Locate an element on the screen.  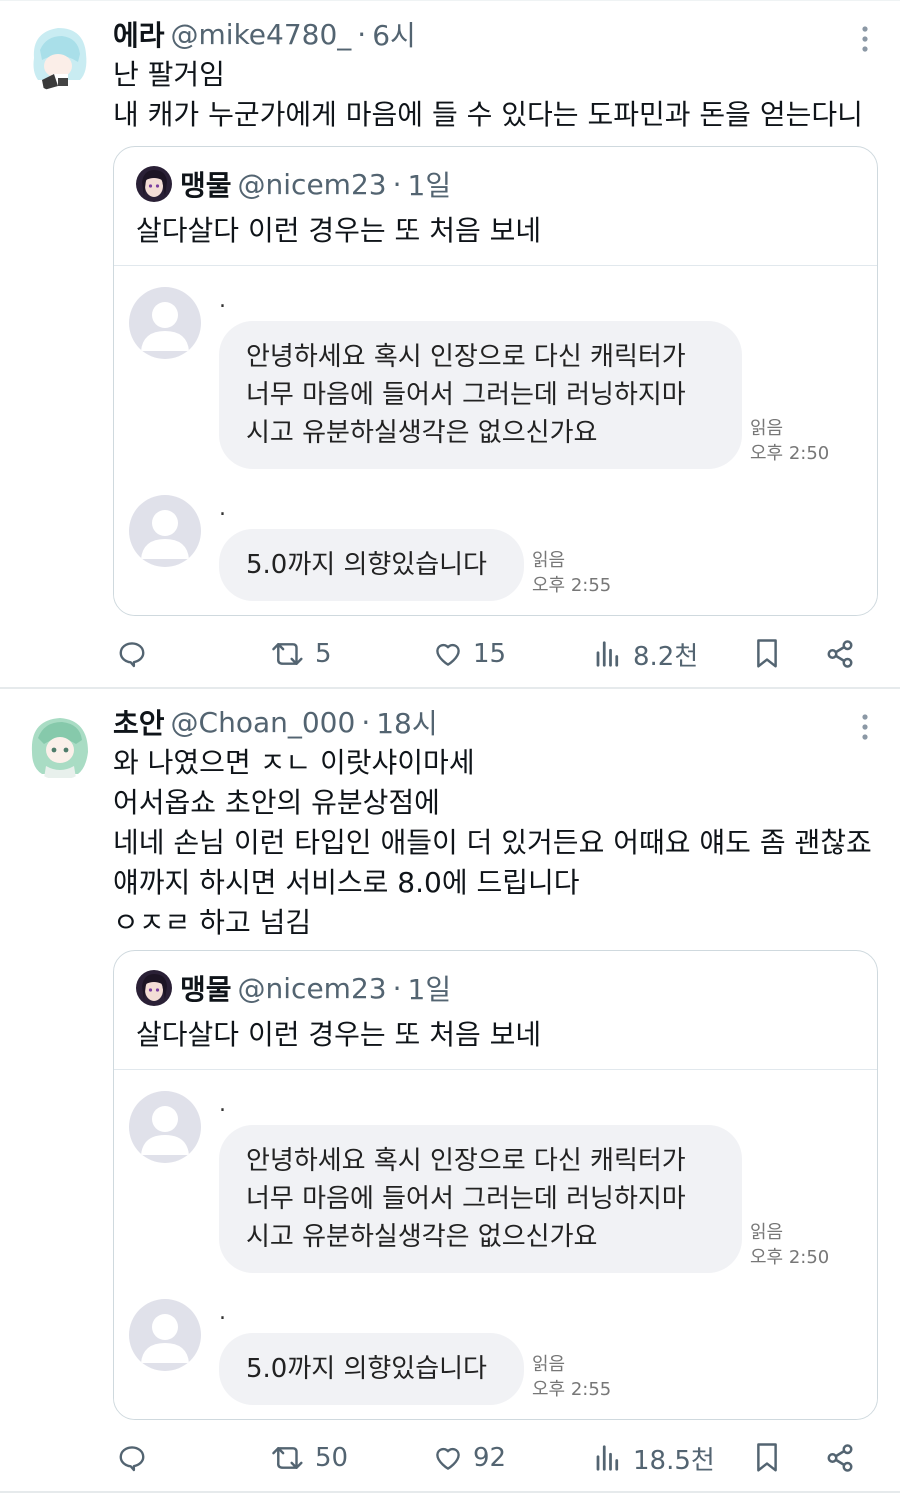
action-bar: 50 92 18.5천 is located at coordinates (493, 1458).